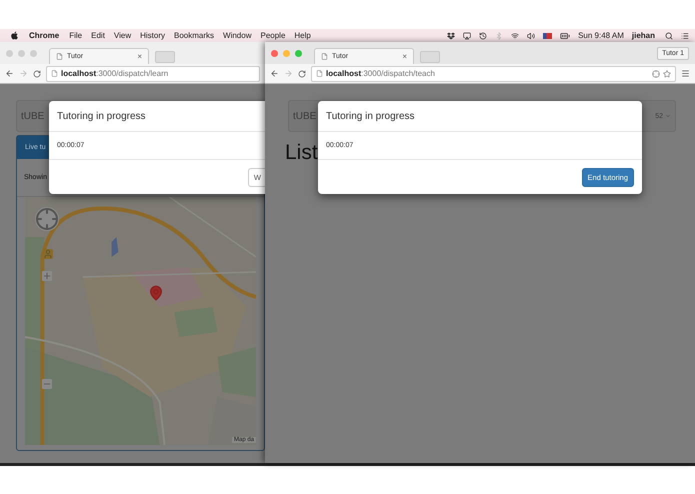 The image size is (695, 494). Describe the element at coordinates (643, 35) in the screenshot. I see `menu-user: jiehan` at that location.